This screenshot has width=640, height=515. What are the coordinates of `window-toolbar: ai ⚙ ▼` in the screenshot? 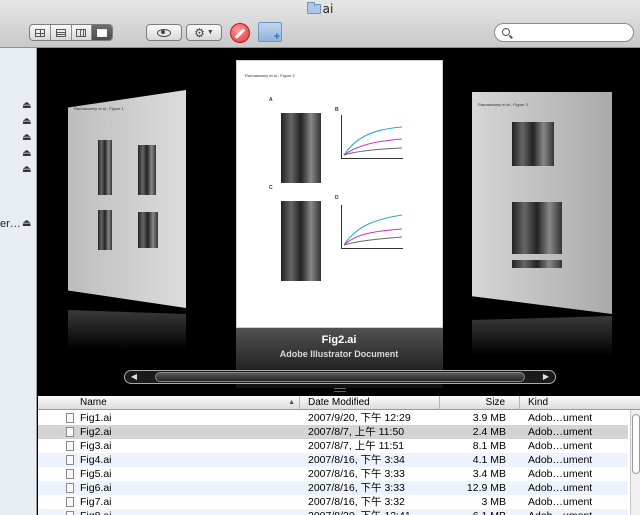 It's located at (320, 24).